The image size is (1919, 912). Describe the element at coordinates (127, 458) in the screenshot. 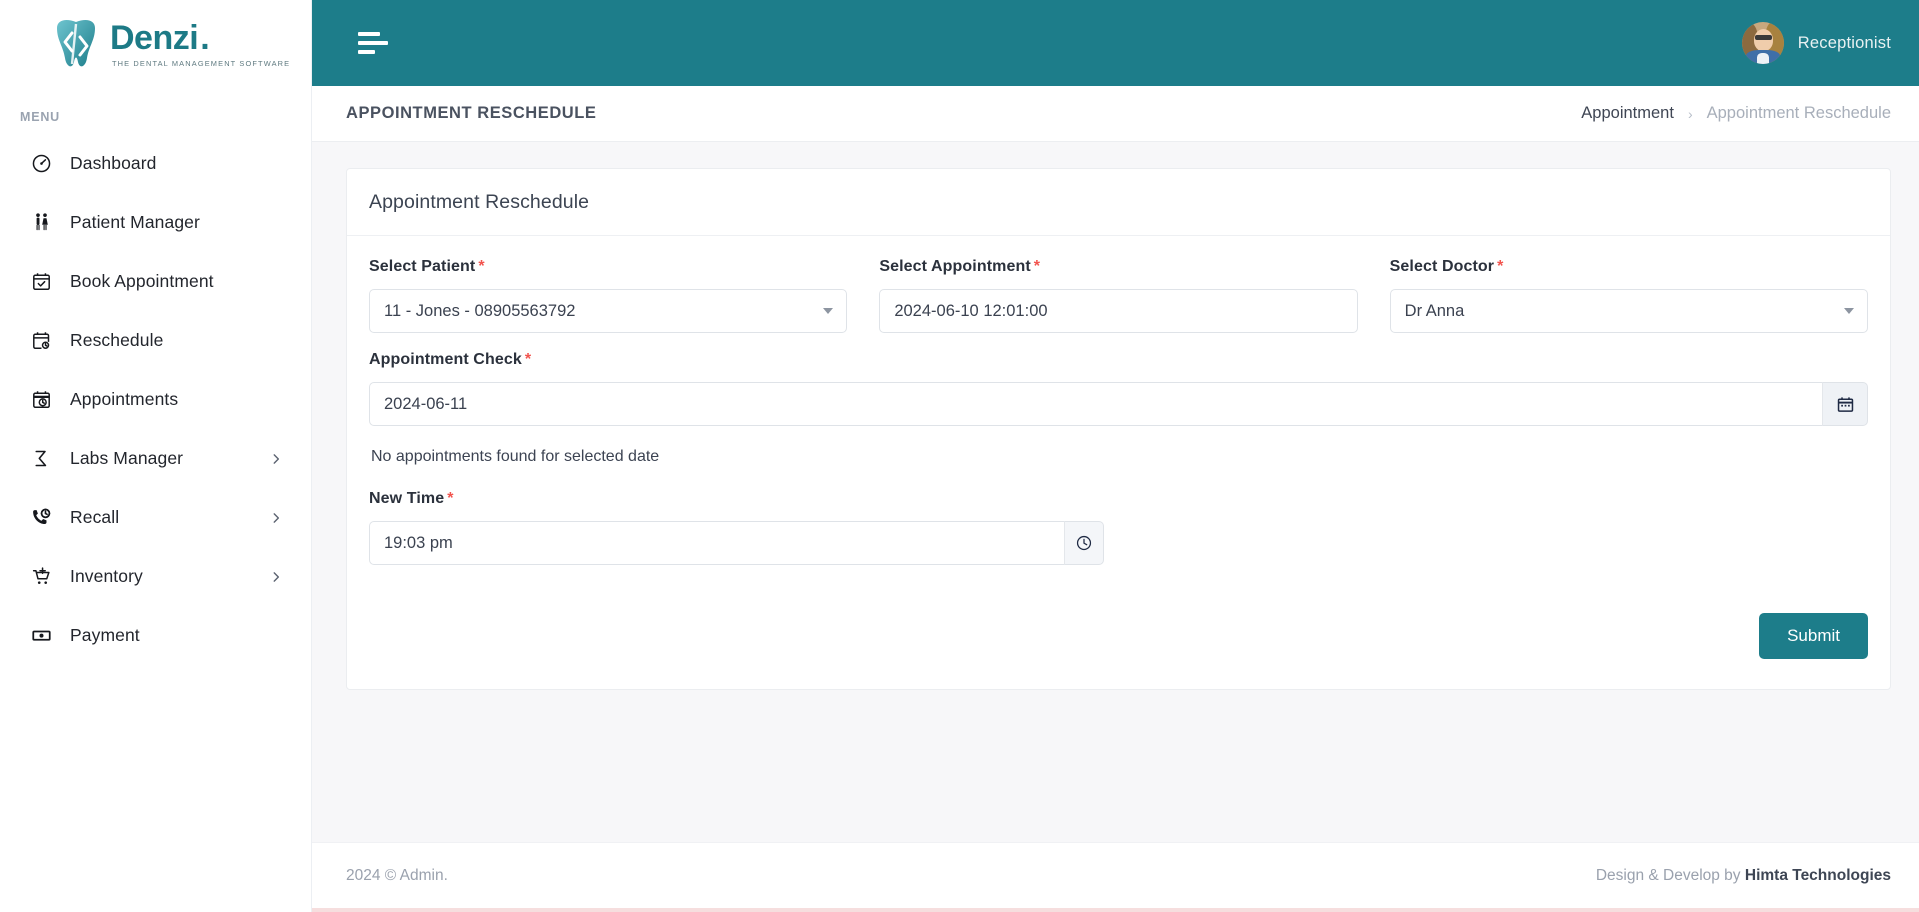

I see `sidebar-item-label: Labs Manager` at that location.